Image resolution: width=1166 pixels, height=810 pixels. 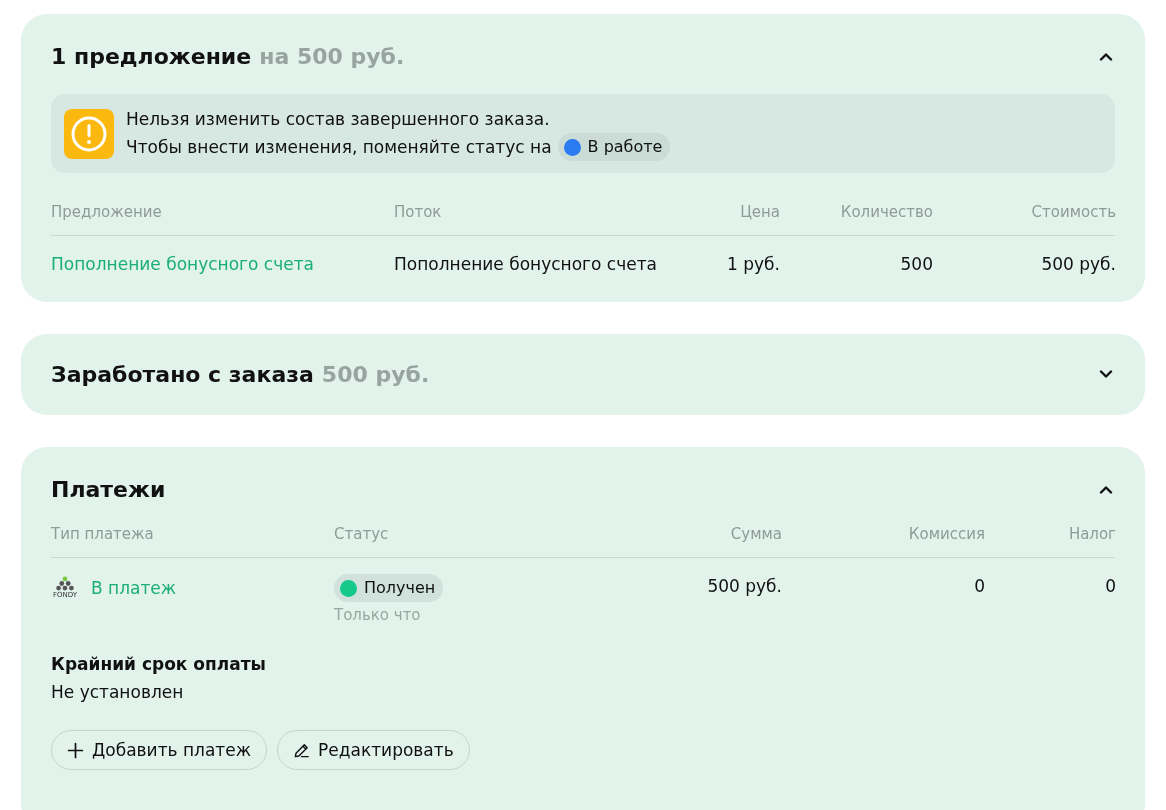 I want to click on status-chip: В работе, so click(x=614, y=147).